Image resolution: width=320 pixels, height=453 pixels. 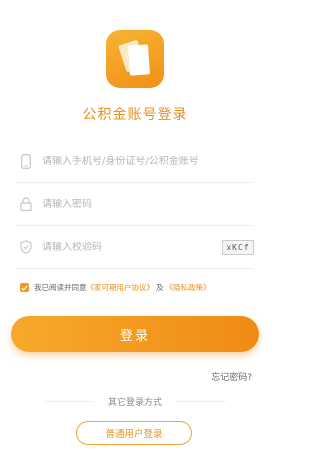 I want to click on page-title: 公积金账号登录, so click(x=135, y=115).